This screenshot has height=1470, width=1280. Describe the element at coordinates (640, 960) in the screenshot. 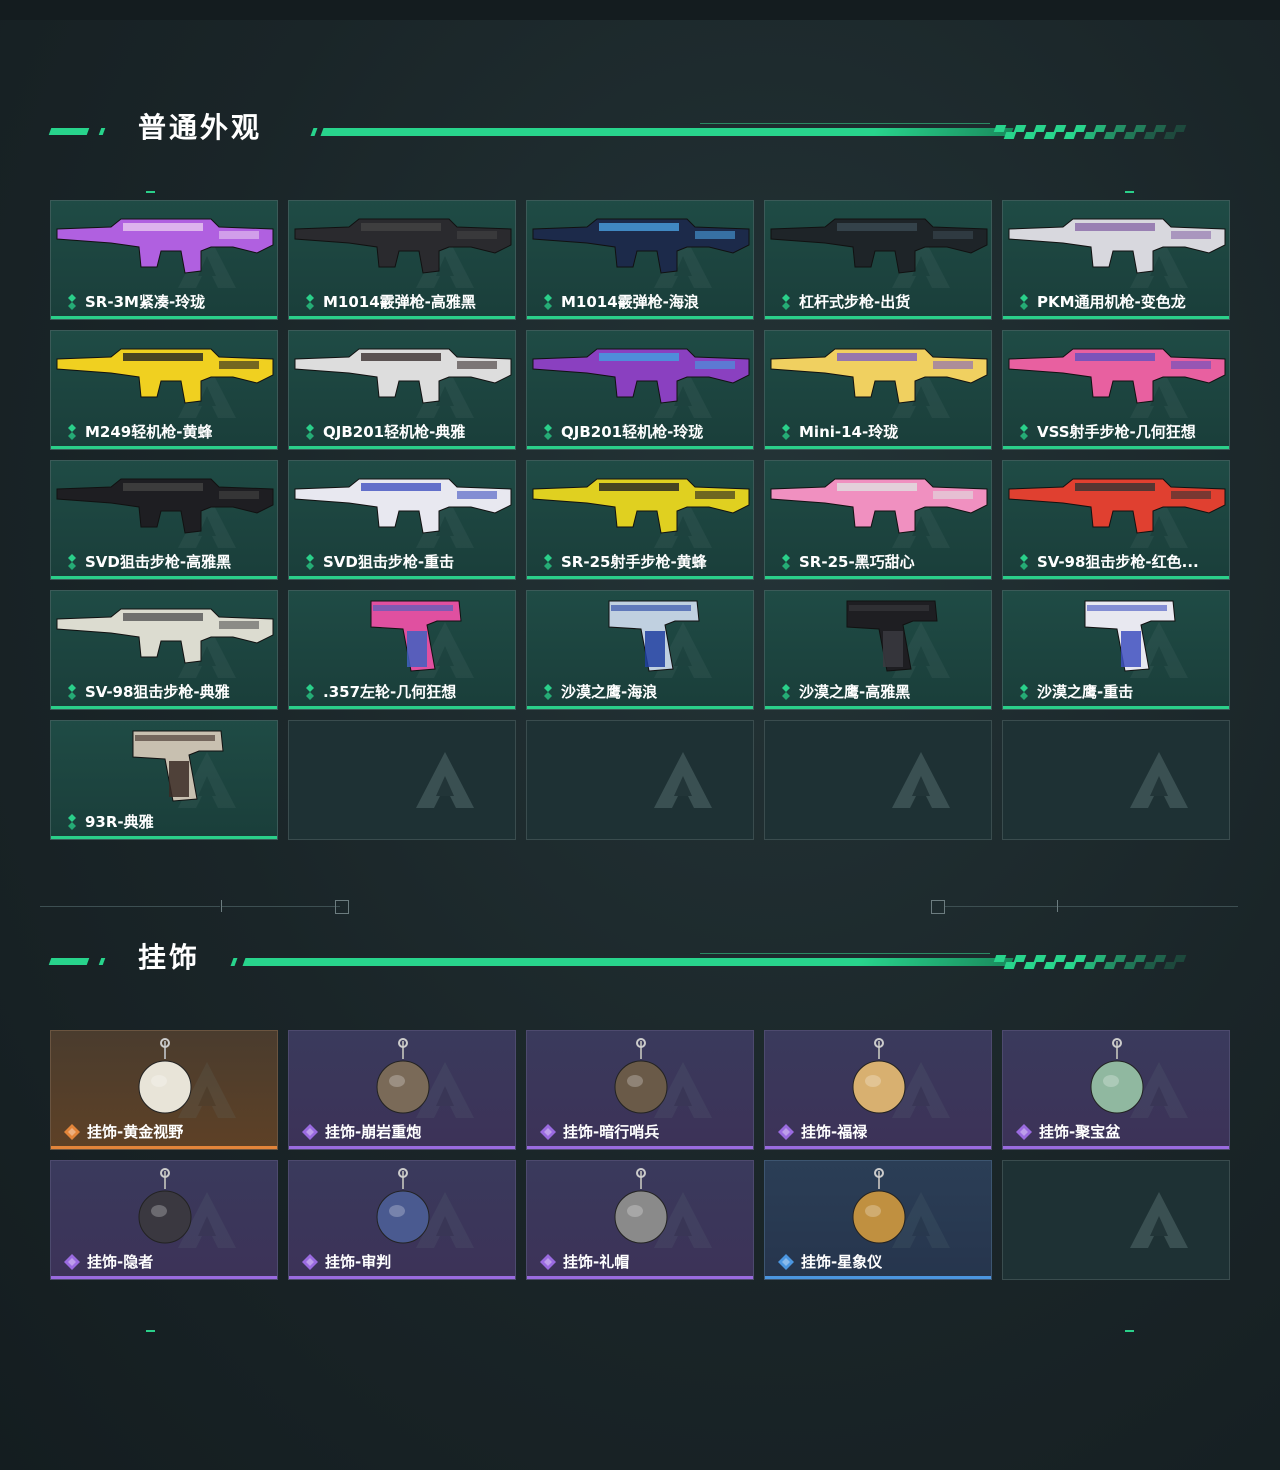

I see `section-header-charms: 挂饰` at that location.